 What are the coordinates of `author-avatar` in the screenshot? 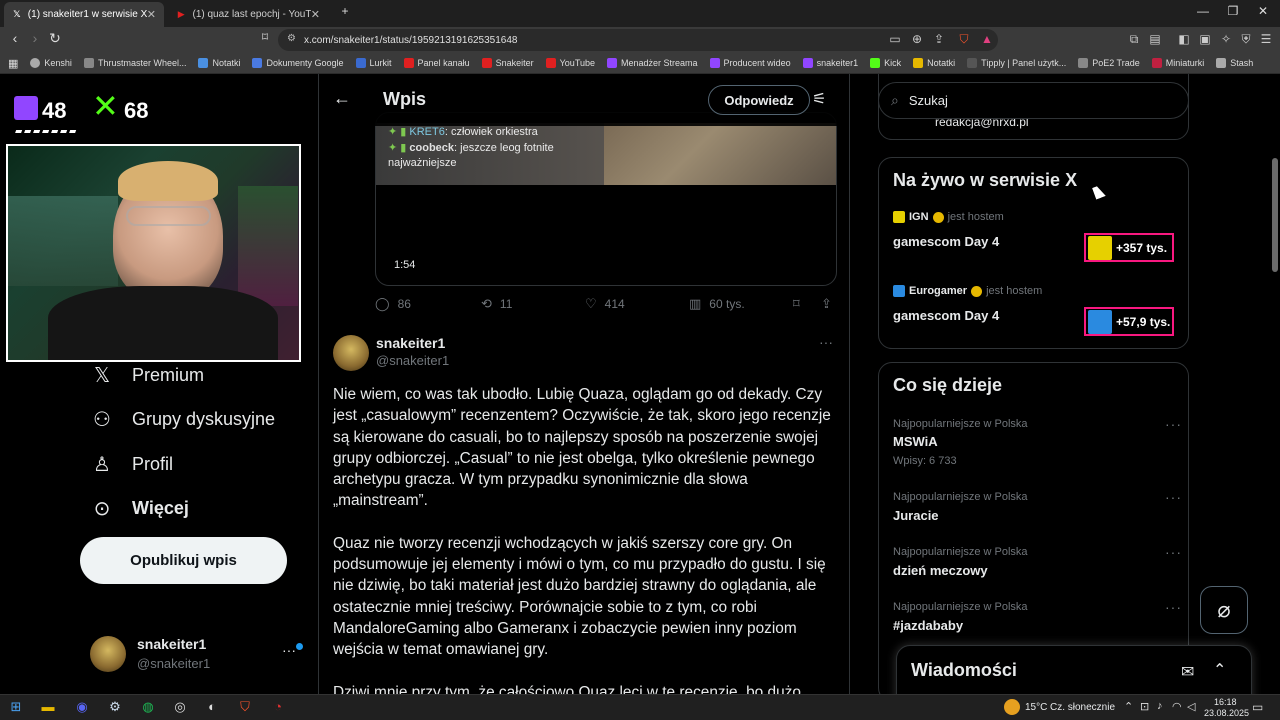 It's located at (351, 353).